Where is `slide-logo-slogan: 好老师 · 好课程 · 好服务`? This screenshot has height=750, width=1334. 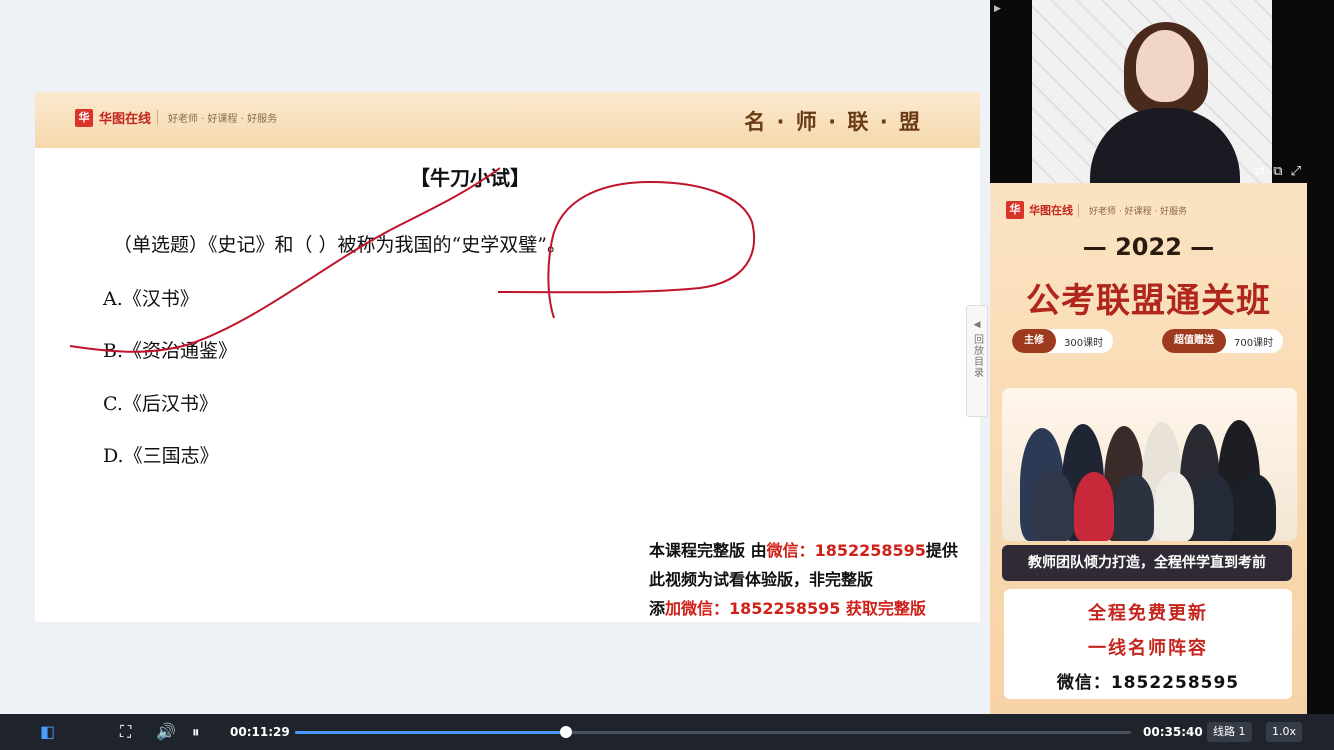 slide-logo-slogan: 好老师 · 好课程 · 好服务 is located at coordinates (217, 117).